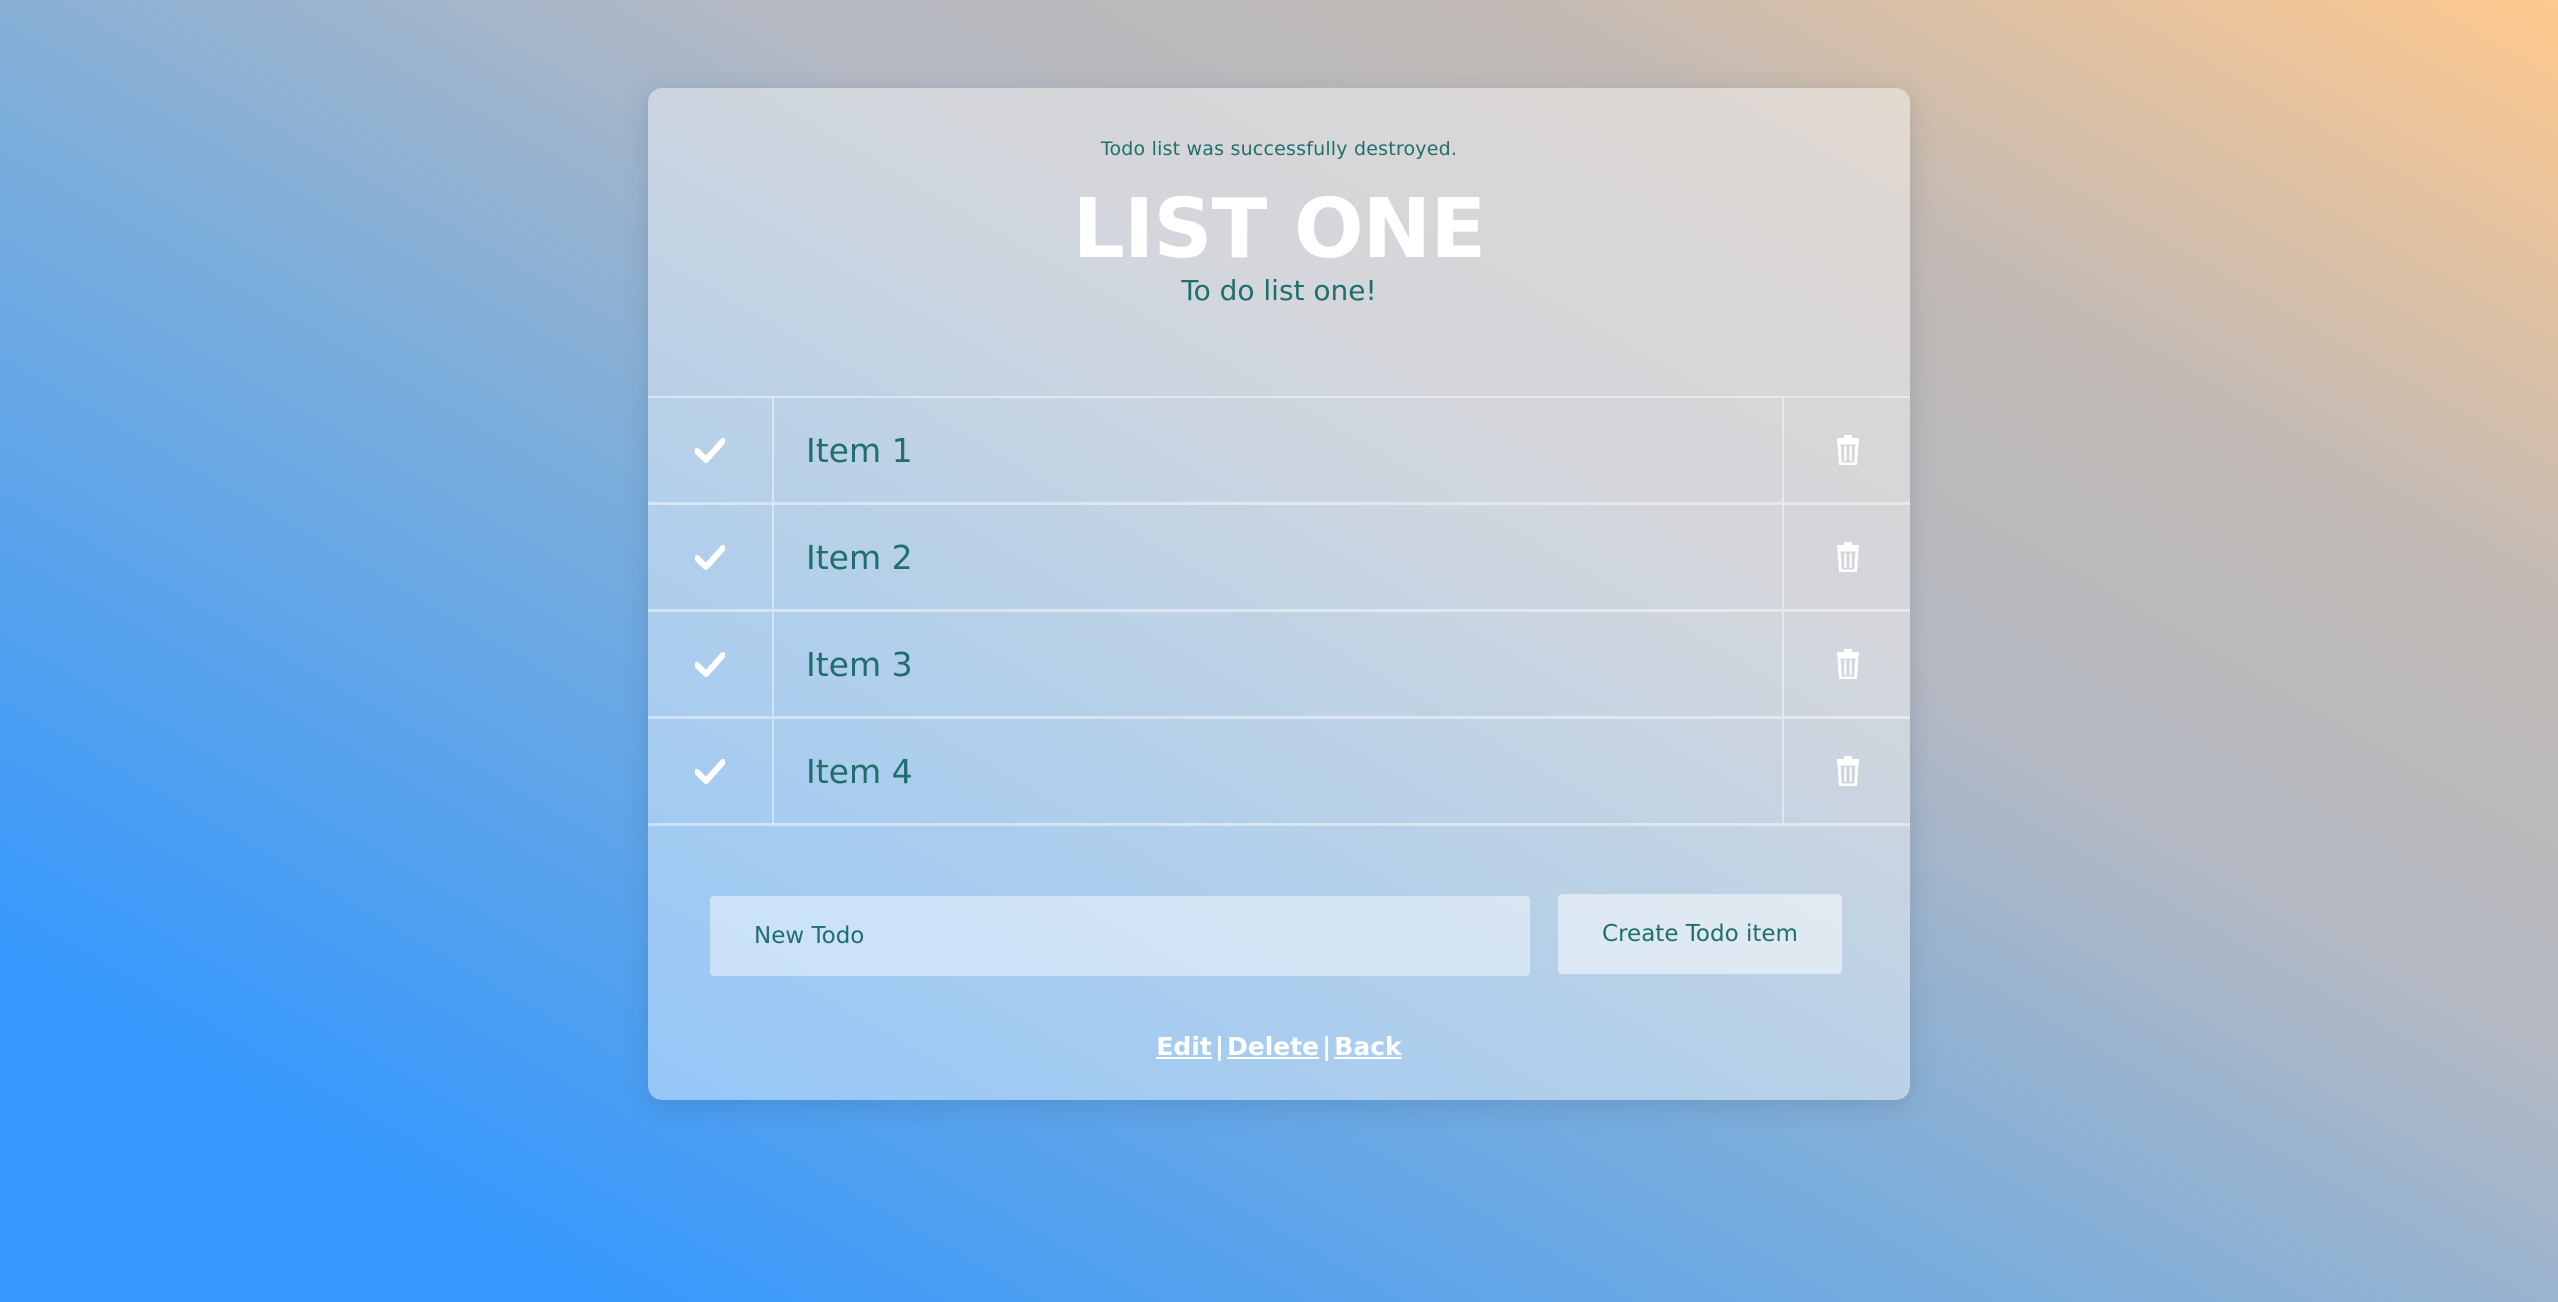 The width and height of the screenshot is (2558, 1302). I want to click on delete-link: Delete, so click(1273, 1046).